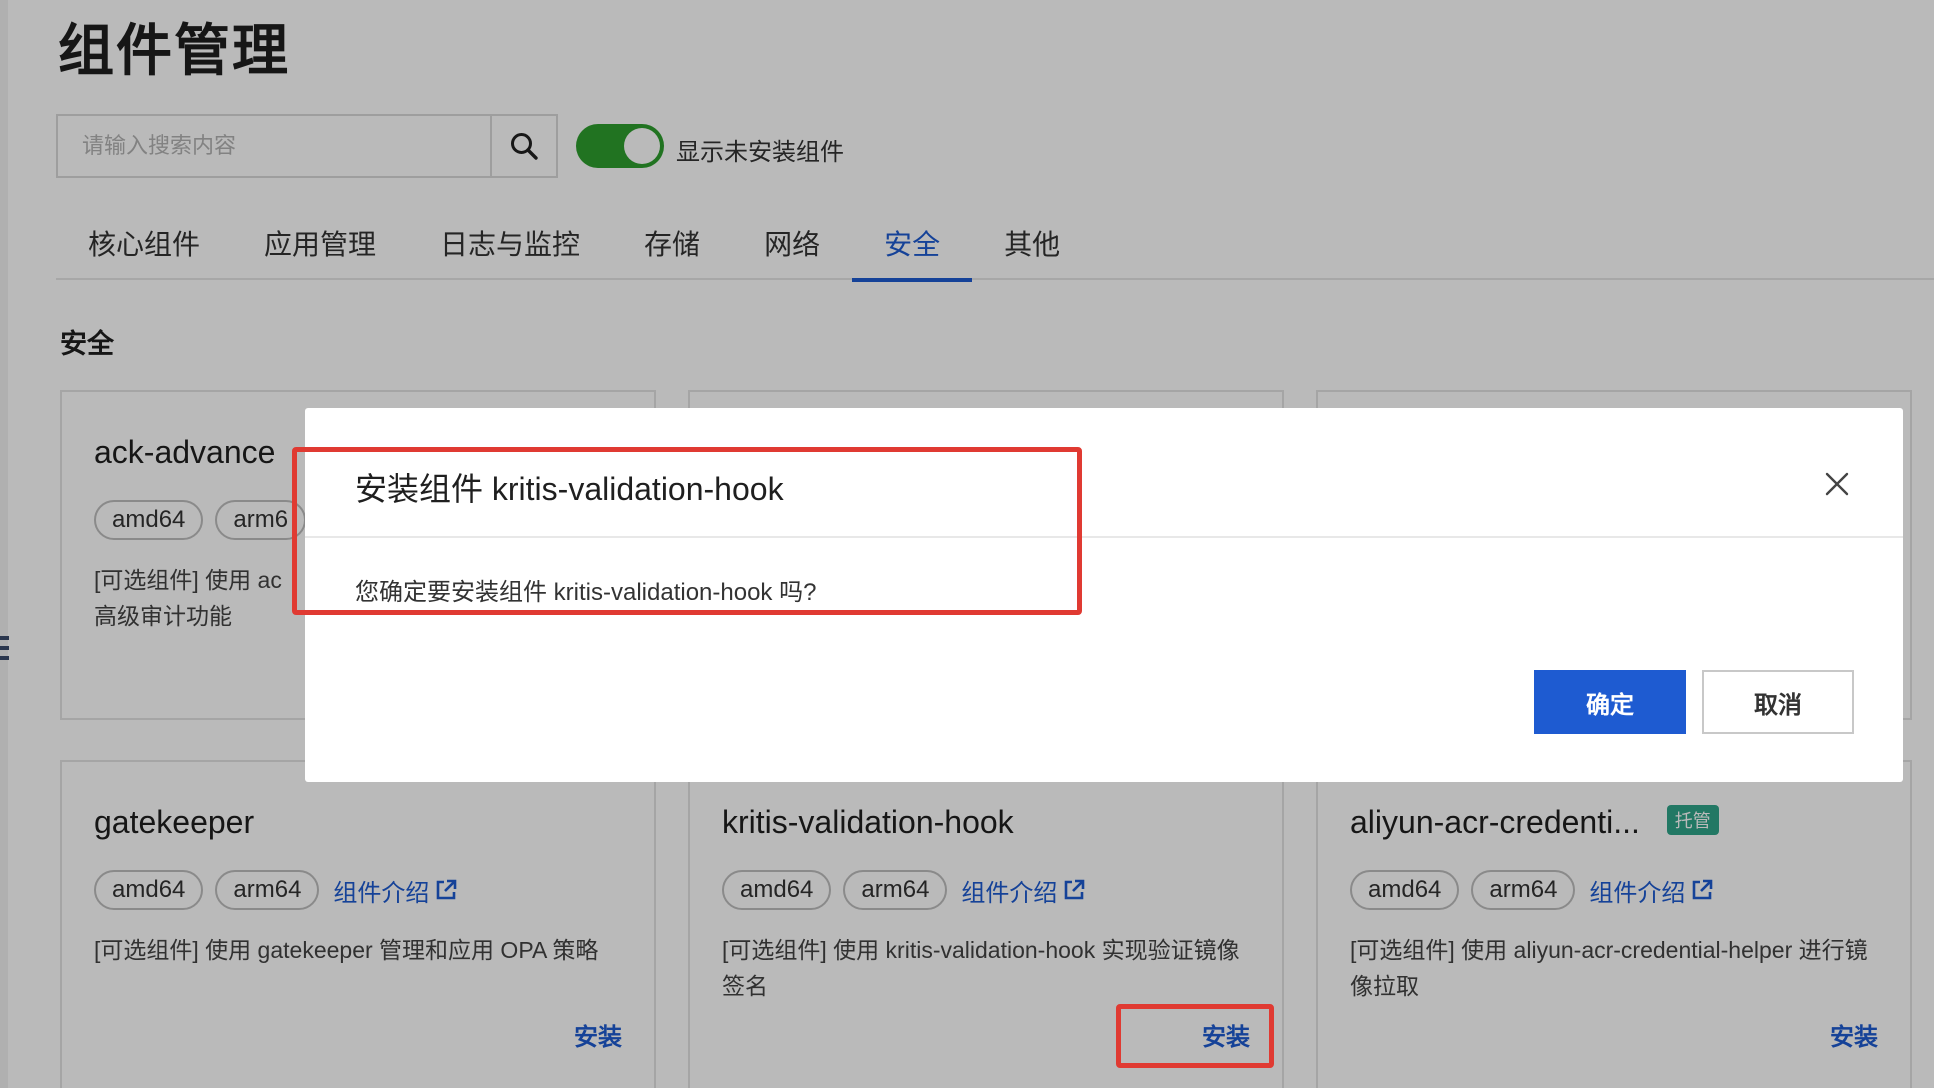 The width and height of the screenshot is (1934, 1088). What do you see at coordinates (1195, 1036) in the screenshot?
I see `highlight-install-button` at bounding box center [1195, 1036].